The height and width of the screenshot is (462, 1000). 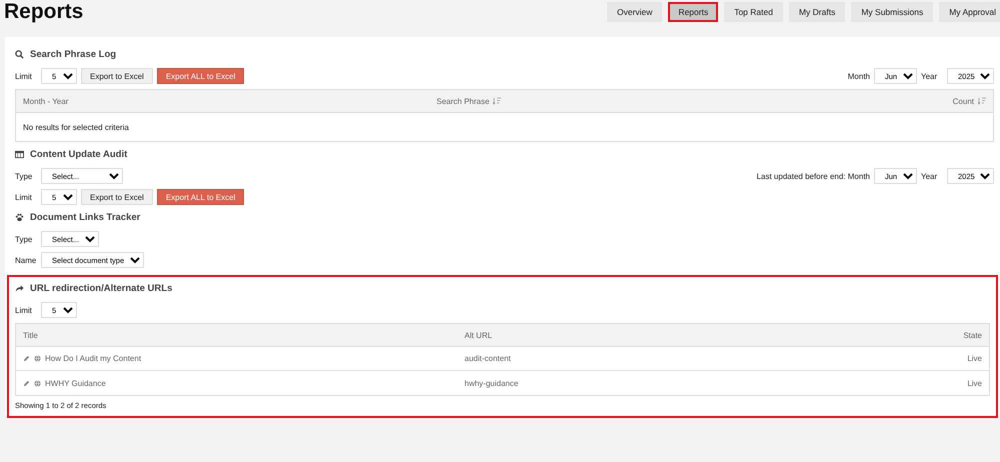 What do you see at coordinates (479, 335) in the screenshot?
I see `column-header: Alt URL` at bounding box center [479, 335].